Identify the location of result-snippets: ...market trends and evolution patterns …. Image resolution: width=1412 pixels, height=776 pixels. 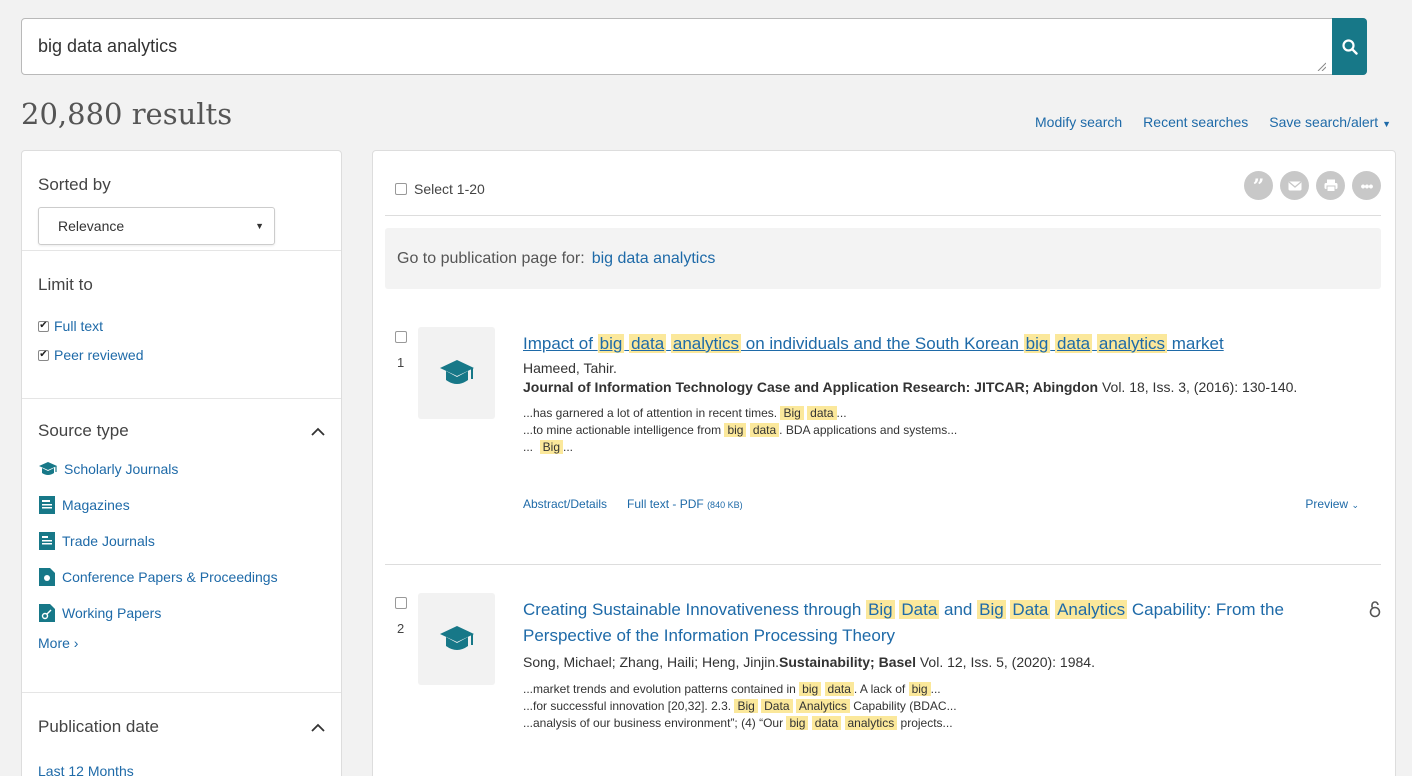
(922, 706).